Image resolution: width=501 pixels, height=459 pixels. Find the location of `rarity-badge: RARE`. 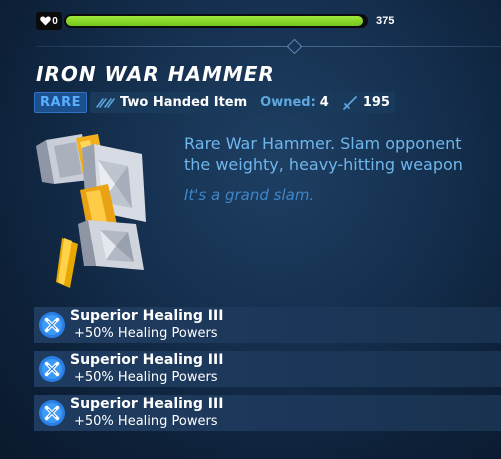

rarity-badge: RARE is located at coordinates (60, 102).